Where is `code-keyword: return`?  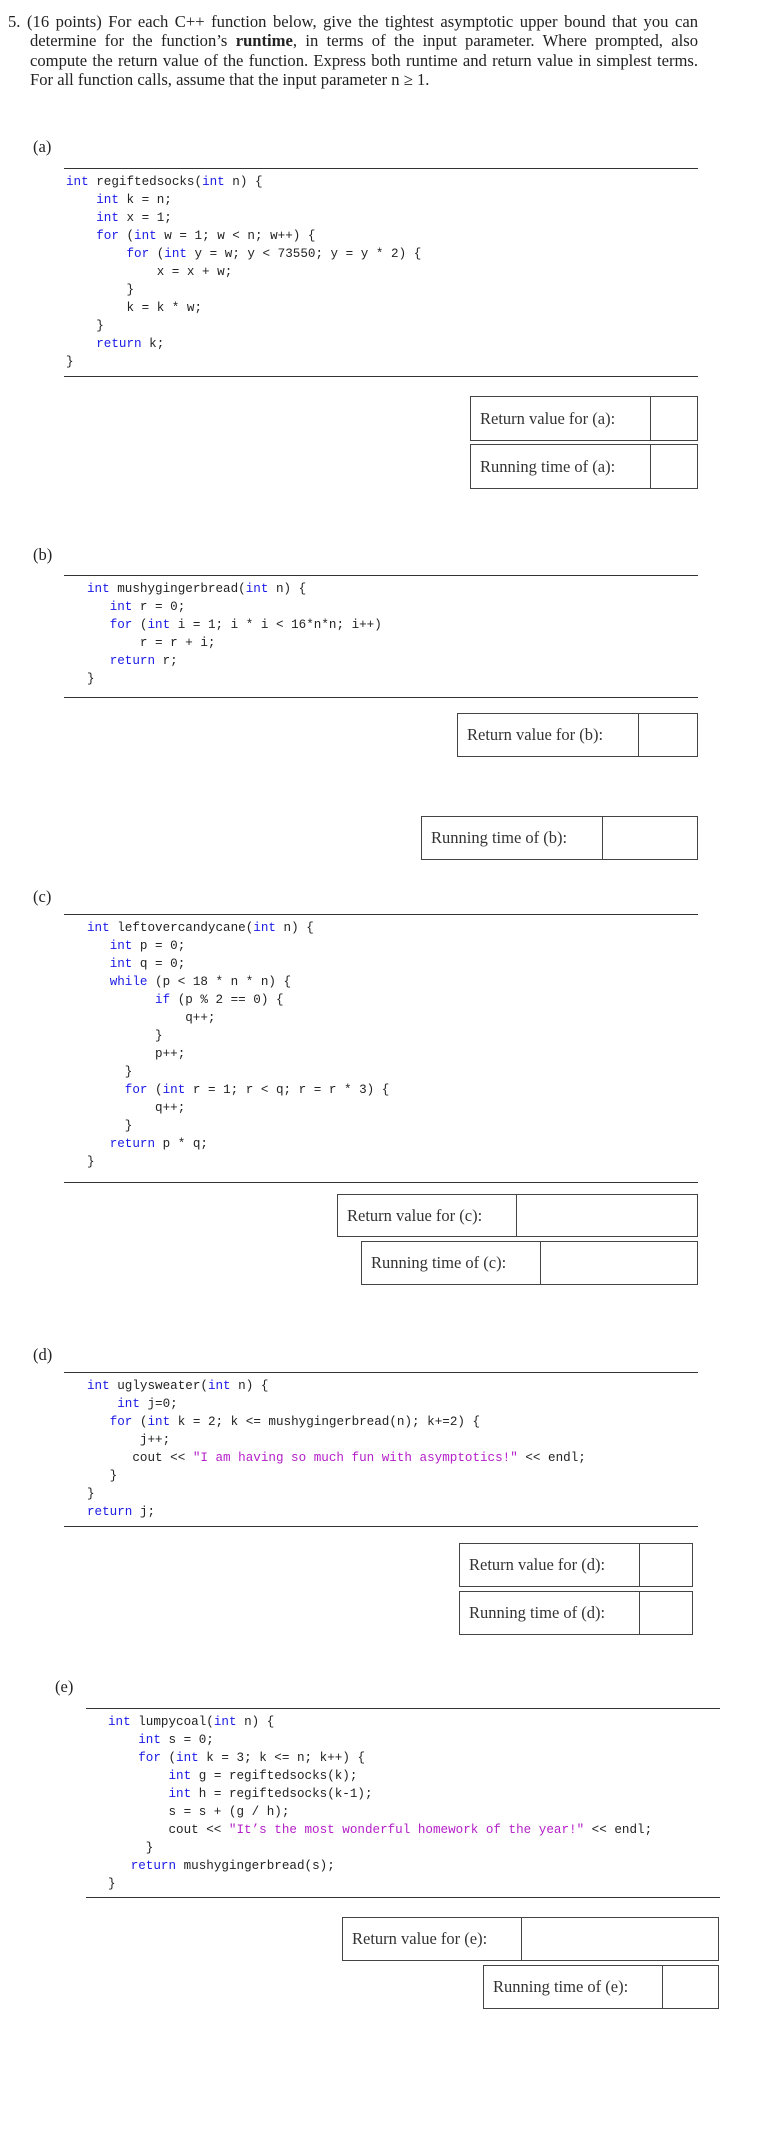 code-keyword: return is located at coordinates (110, 1512).